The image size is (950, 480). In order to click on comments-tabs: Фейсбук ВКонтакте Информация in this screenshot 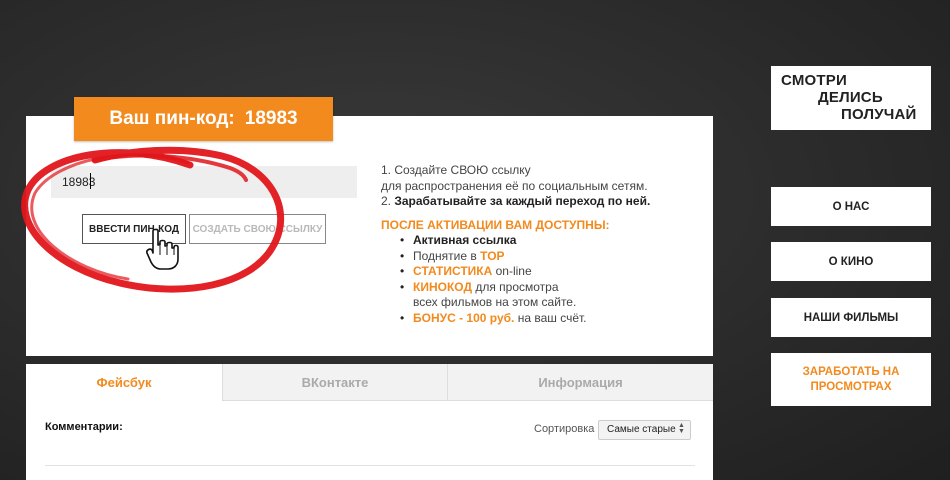, I will do `click(369, 382)`.